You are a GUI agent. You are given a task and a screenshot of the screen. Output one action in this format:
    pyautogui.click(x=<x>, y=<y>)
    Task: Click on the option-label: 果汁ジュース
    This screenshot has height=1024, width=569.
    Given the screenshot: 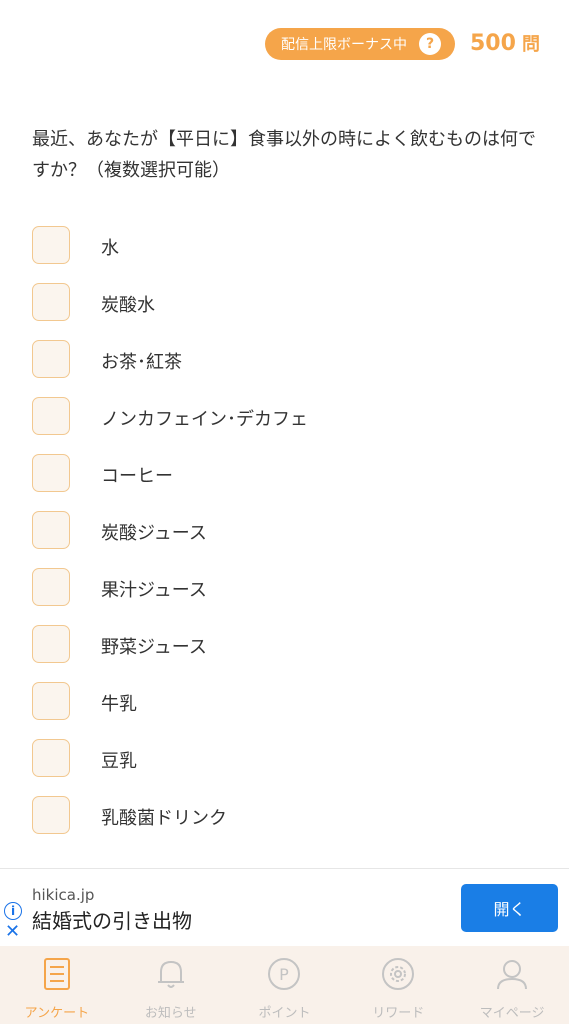 What is the action you would take?
    pyautogui.click(x=154, y=589)
    